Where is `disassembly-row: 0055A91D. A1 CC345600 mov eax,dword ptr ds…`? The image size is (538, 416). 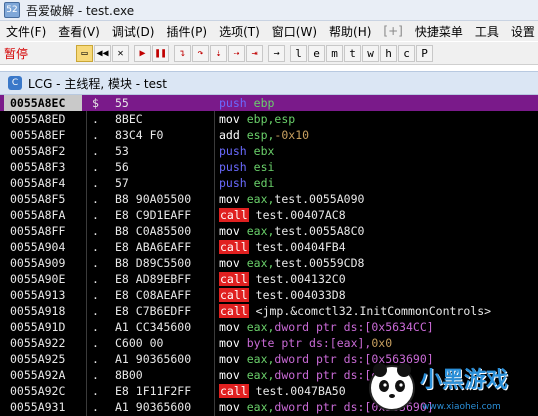 disassembly-row: 0055A91D. A1 CC345600 mov eax,dword ptr ds… is located at coordinates (269, 327).